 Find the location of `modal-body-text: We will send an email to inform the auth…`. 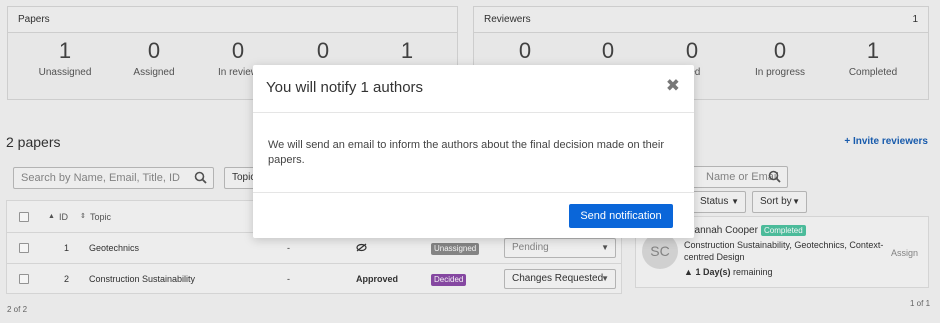

modal-body-text: We will send an email to inform the auth… is located at coordinates (466, 152).